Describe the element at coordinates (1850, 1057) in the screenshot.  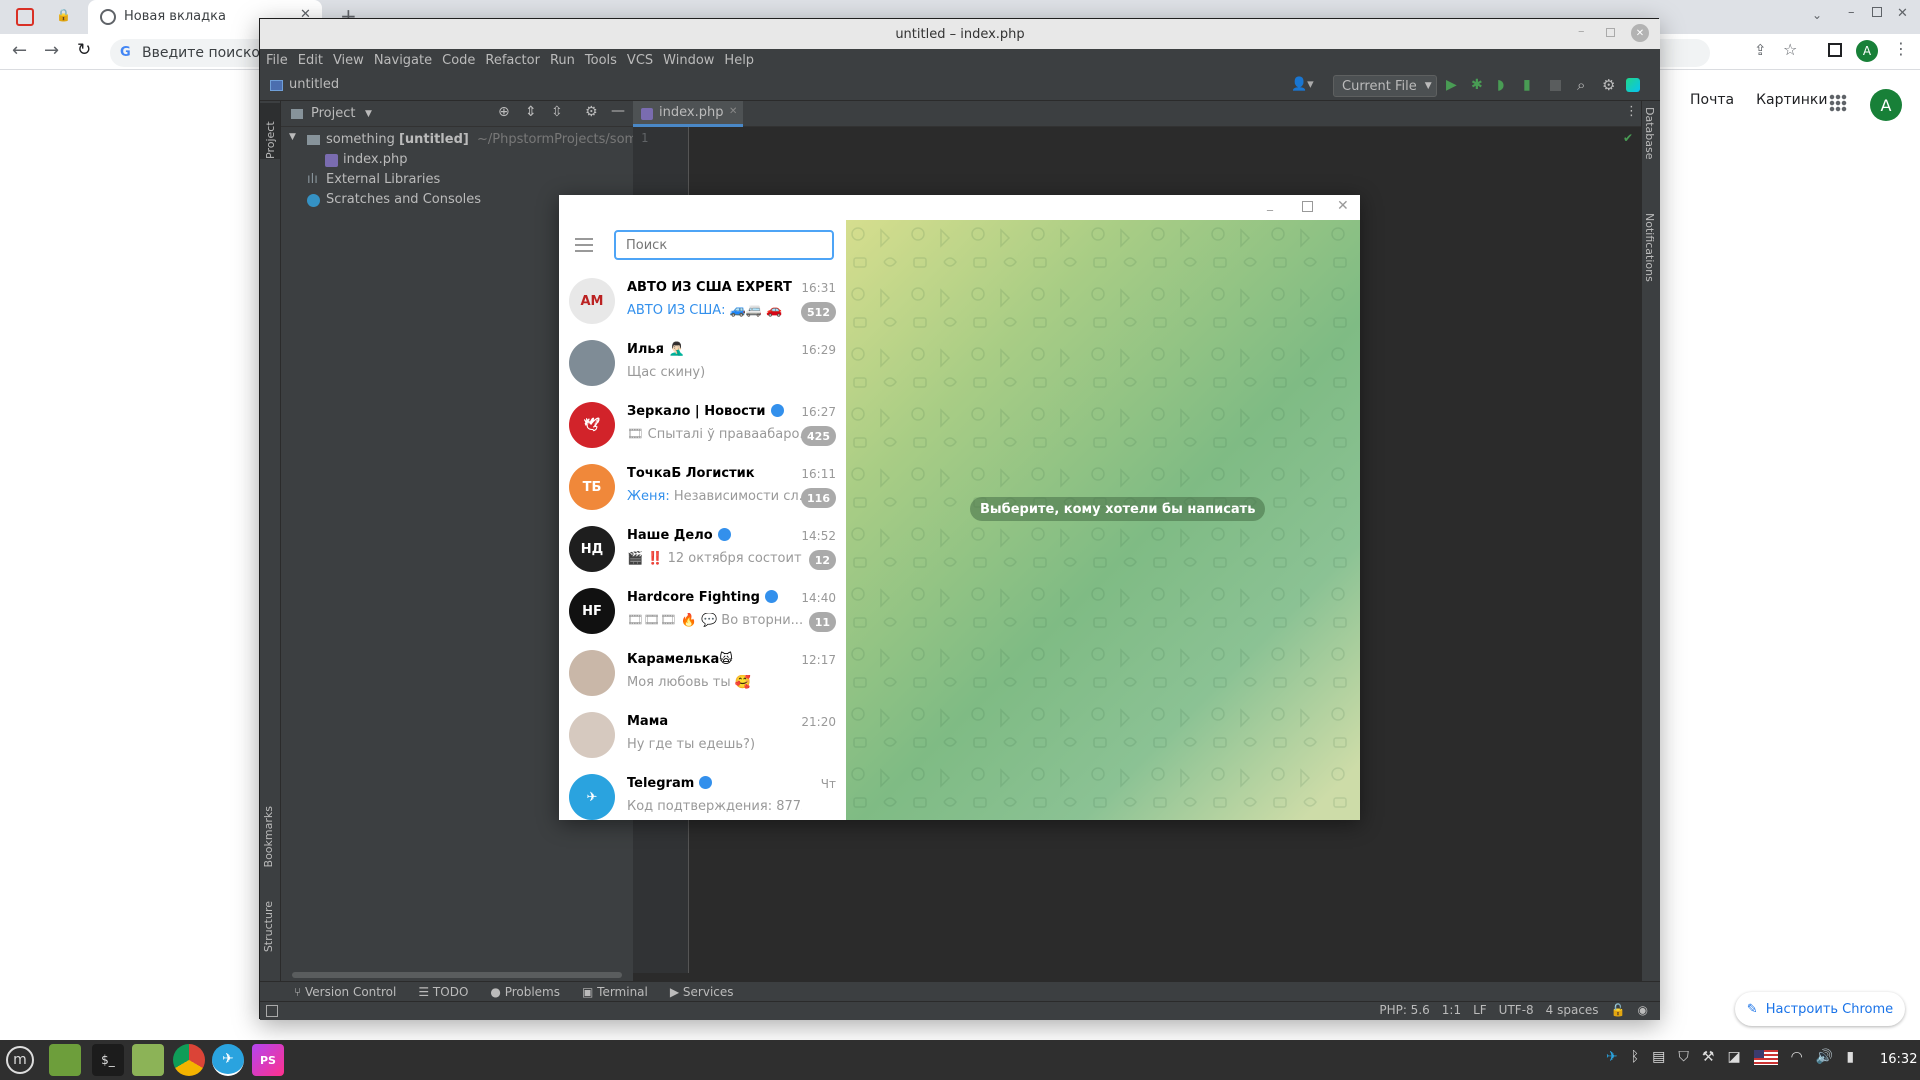
I see `battery-icon: ▮` at that location.